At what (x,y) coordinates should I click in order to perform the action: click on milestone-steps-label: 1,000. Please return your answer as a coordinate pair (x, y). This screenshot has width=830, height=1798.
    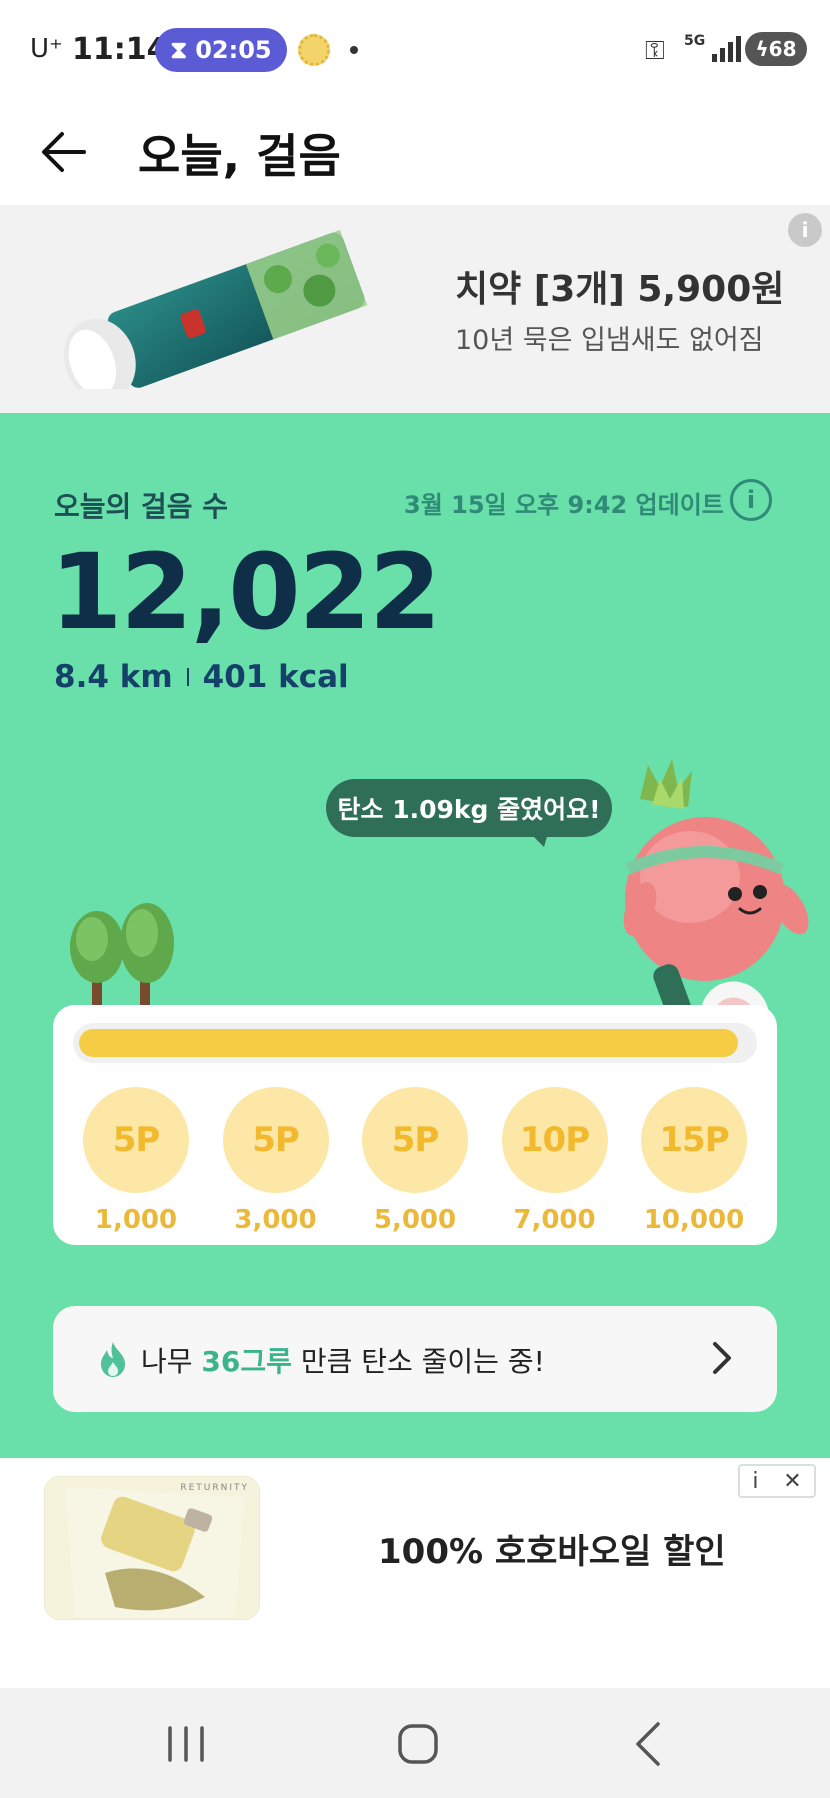
    Looking at the image, I should click on (136, 1220).